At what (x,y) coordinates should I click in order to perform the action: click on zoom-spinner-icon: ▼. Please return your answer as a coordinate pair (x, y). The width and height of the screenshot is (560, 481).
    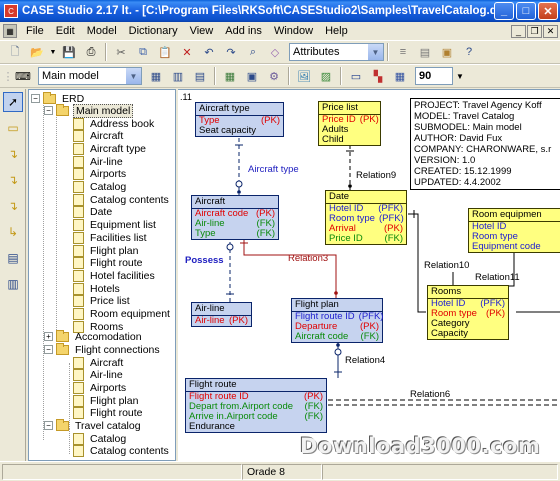
    Looking at the image, I should click on (460, 76).